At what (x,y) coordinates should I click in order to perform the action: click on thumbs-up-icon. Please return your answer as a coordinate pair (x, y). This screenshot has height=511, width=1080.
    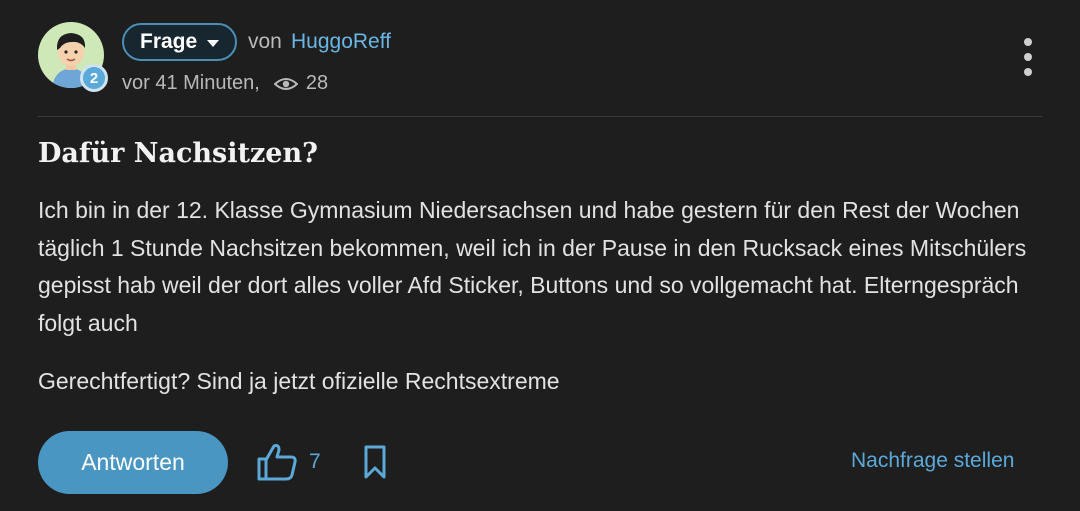
    Looking at the image, I should click on (277, 462).